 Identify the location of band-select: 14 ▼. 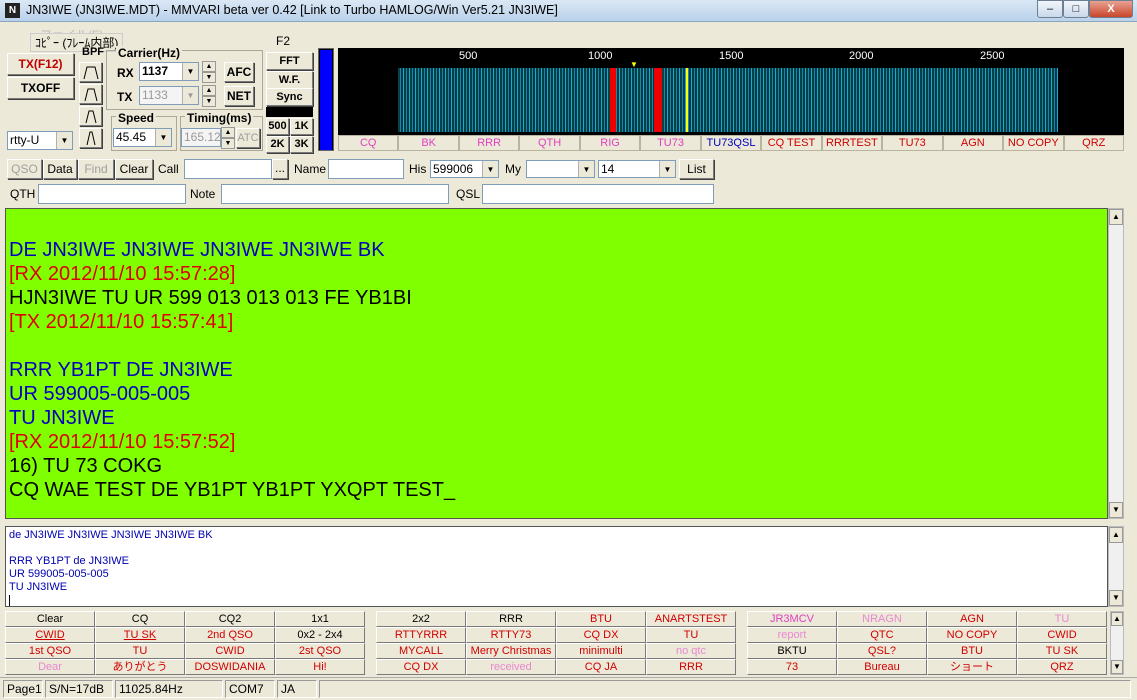
(637, 169).